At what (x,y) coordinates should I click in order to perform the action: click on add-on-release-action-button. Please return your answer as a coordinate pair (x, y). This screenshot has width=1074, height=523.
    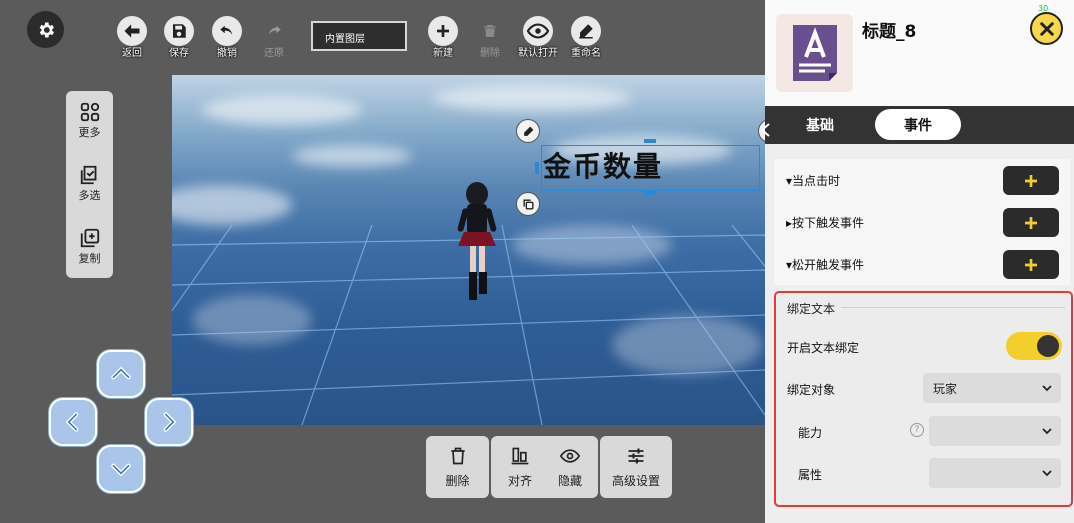
    Looking at the image, I should click on (1031, 264).